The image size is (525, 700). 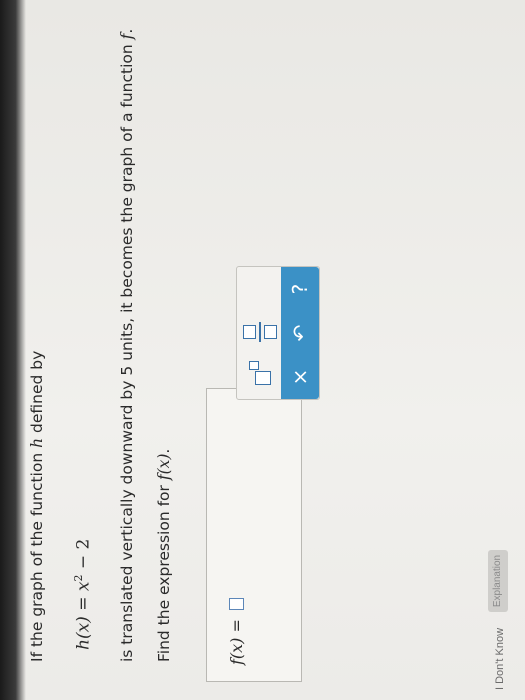 What do you see at coordinates (83, 586) in the screenshot?
I see `equation-base: x` at bounding box center [83, 586].